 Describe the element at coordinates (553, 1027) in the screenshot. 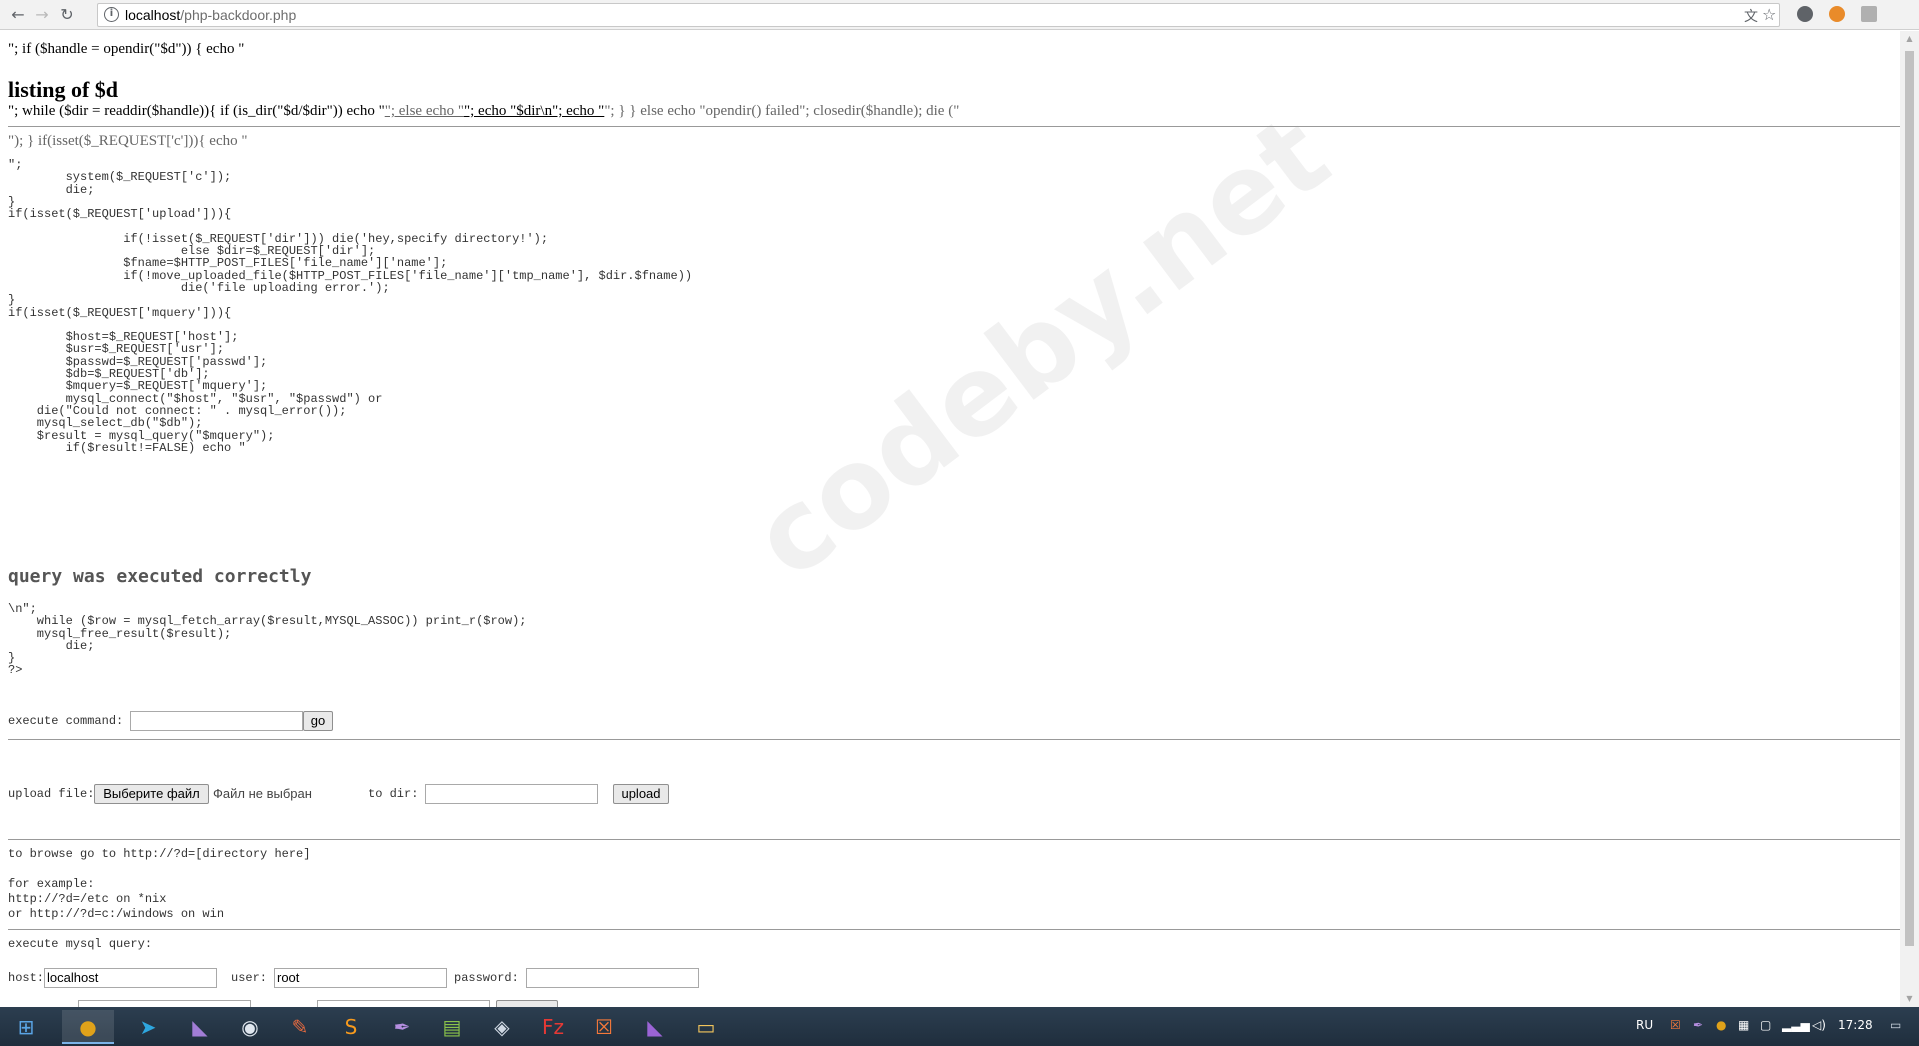

I see `filezilla-icon: Fz` at that location.